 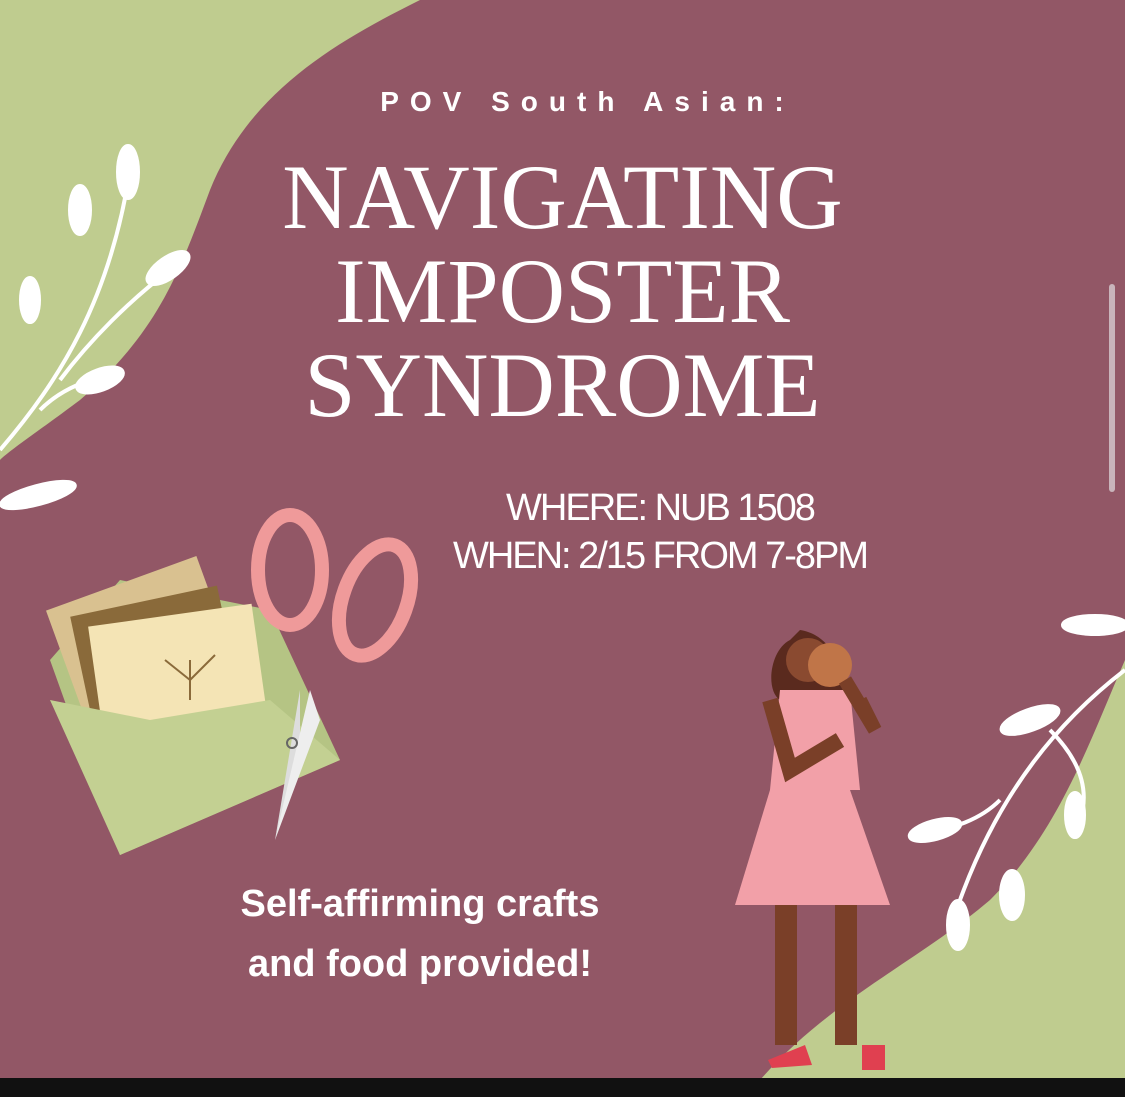 I want to click on event-kicker: POV South Asian:, so click(x=587, y=101).